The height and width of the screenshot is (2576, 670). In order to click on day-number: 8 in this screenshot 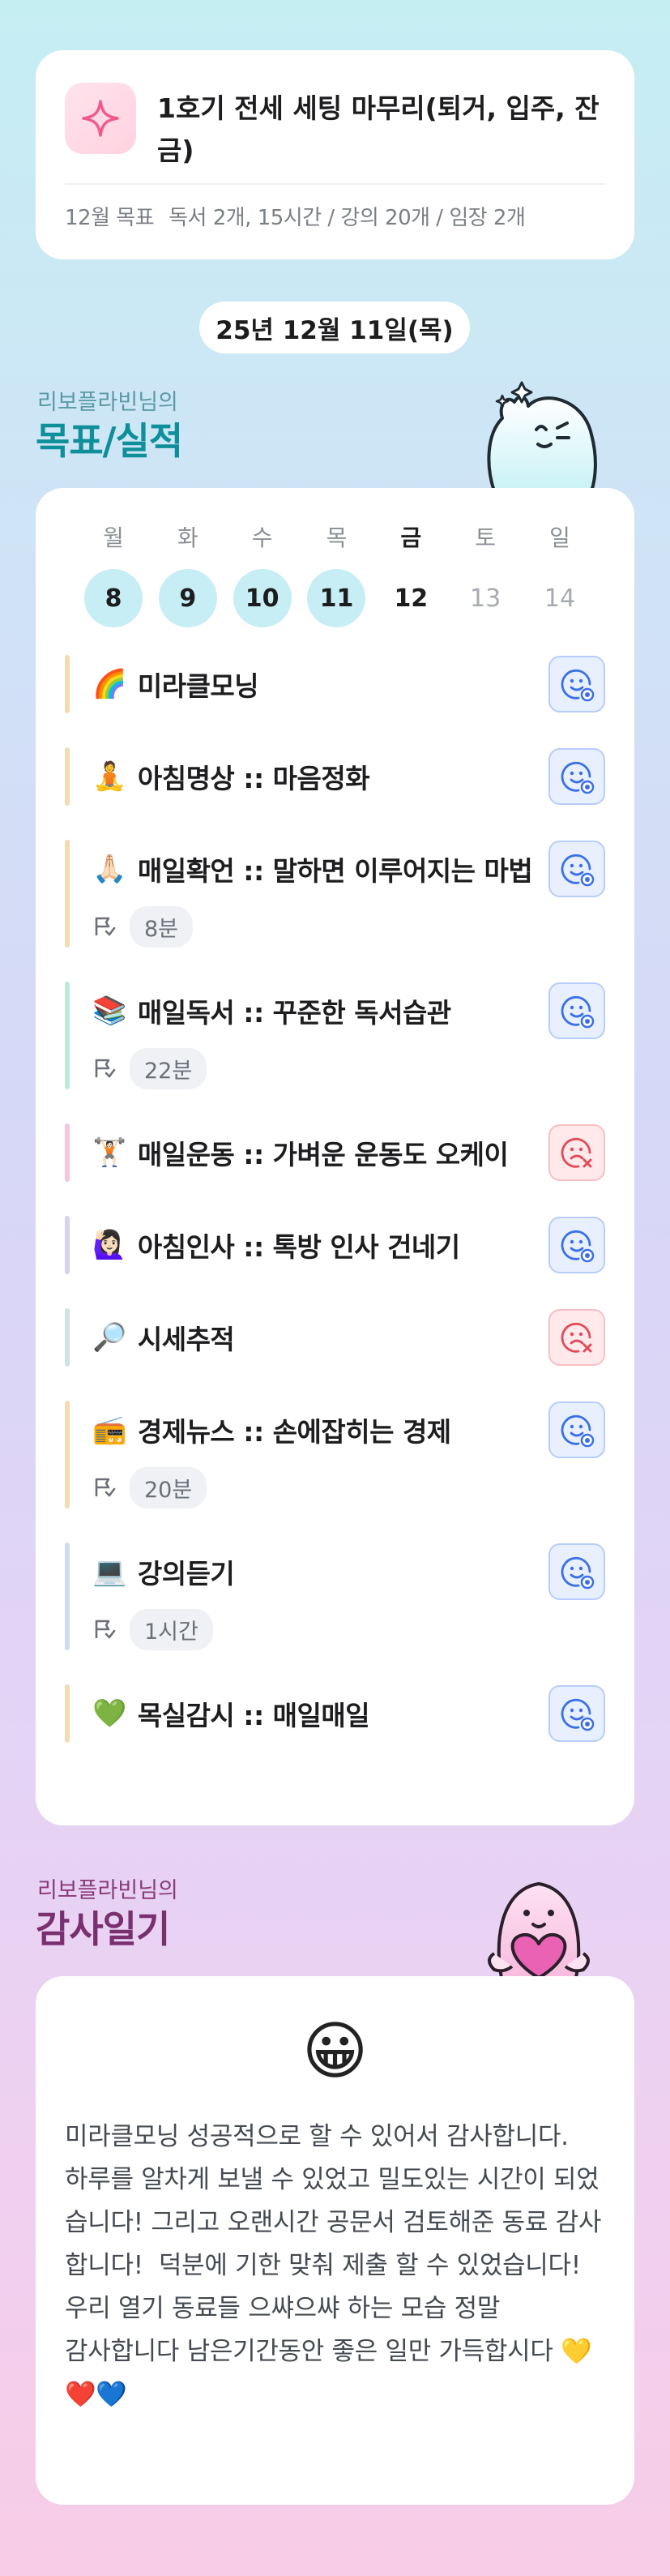, I will do `click(114, 598)`.